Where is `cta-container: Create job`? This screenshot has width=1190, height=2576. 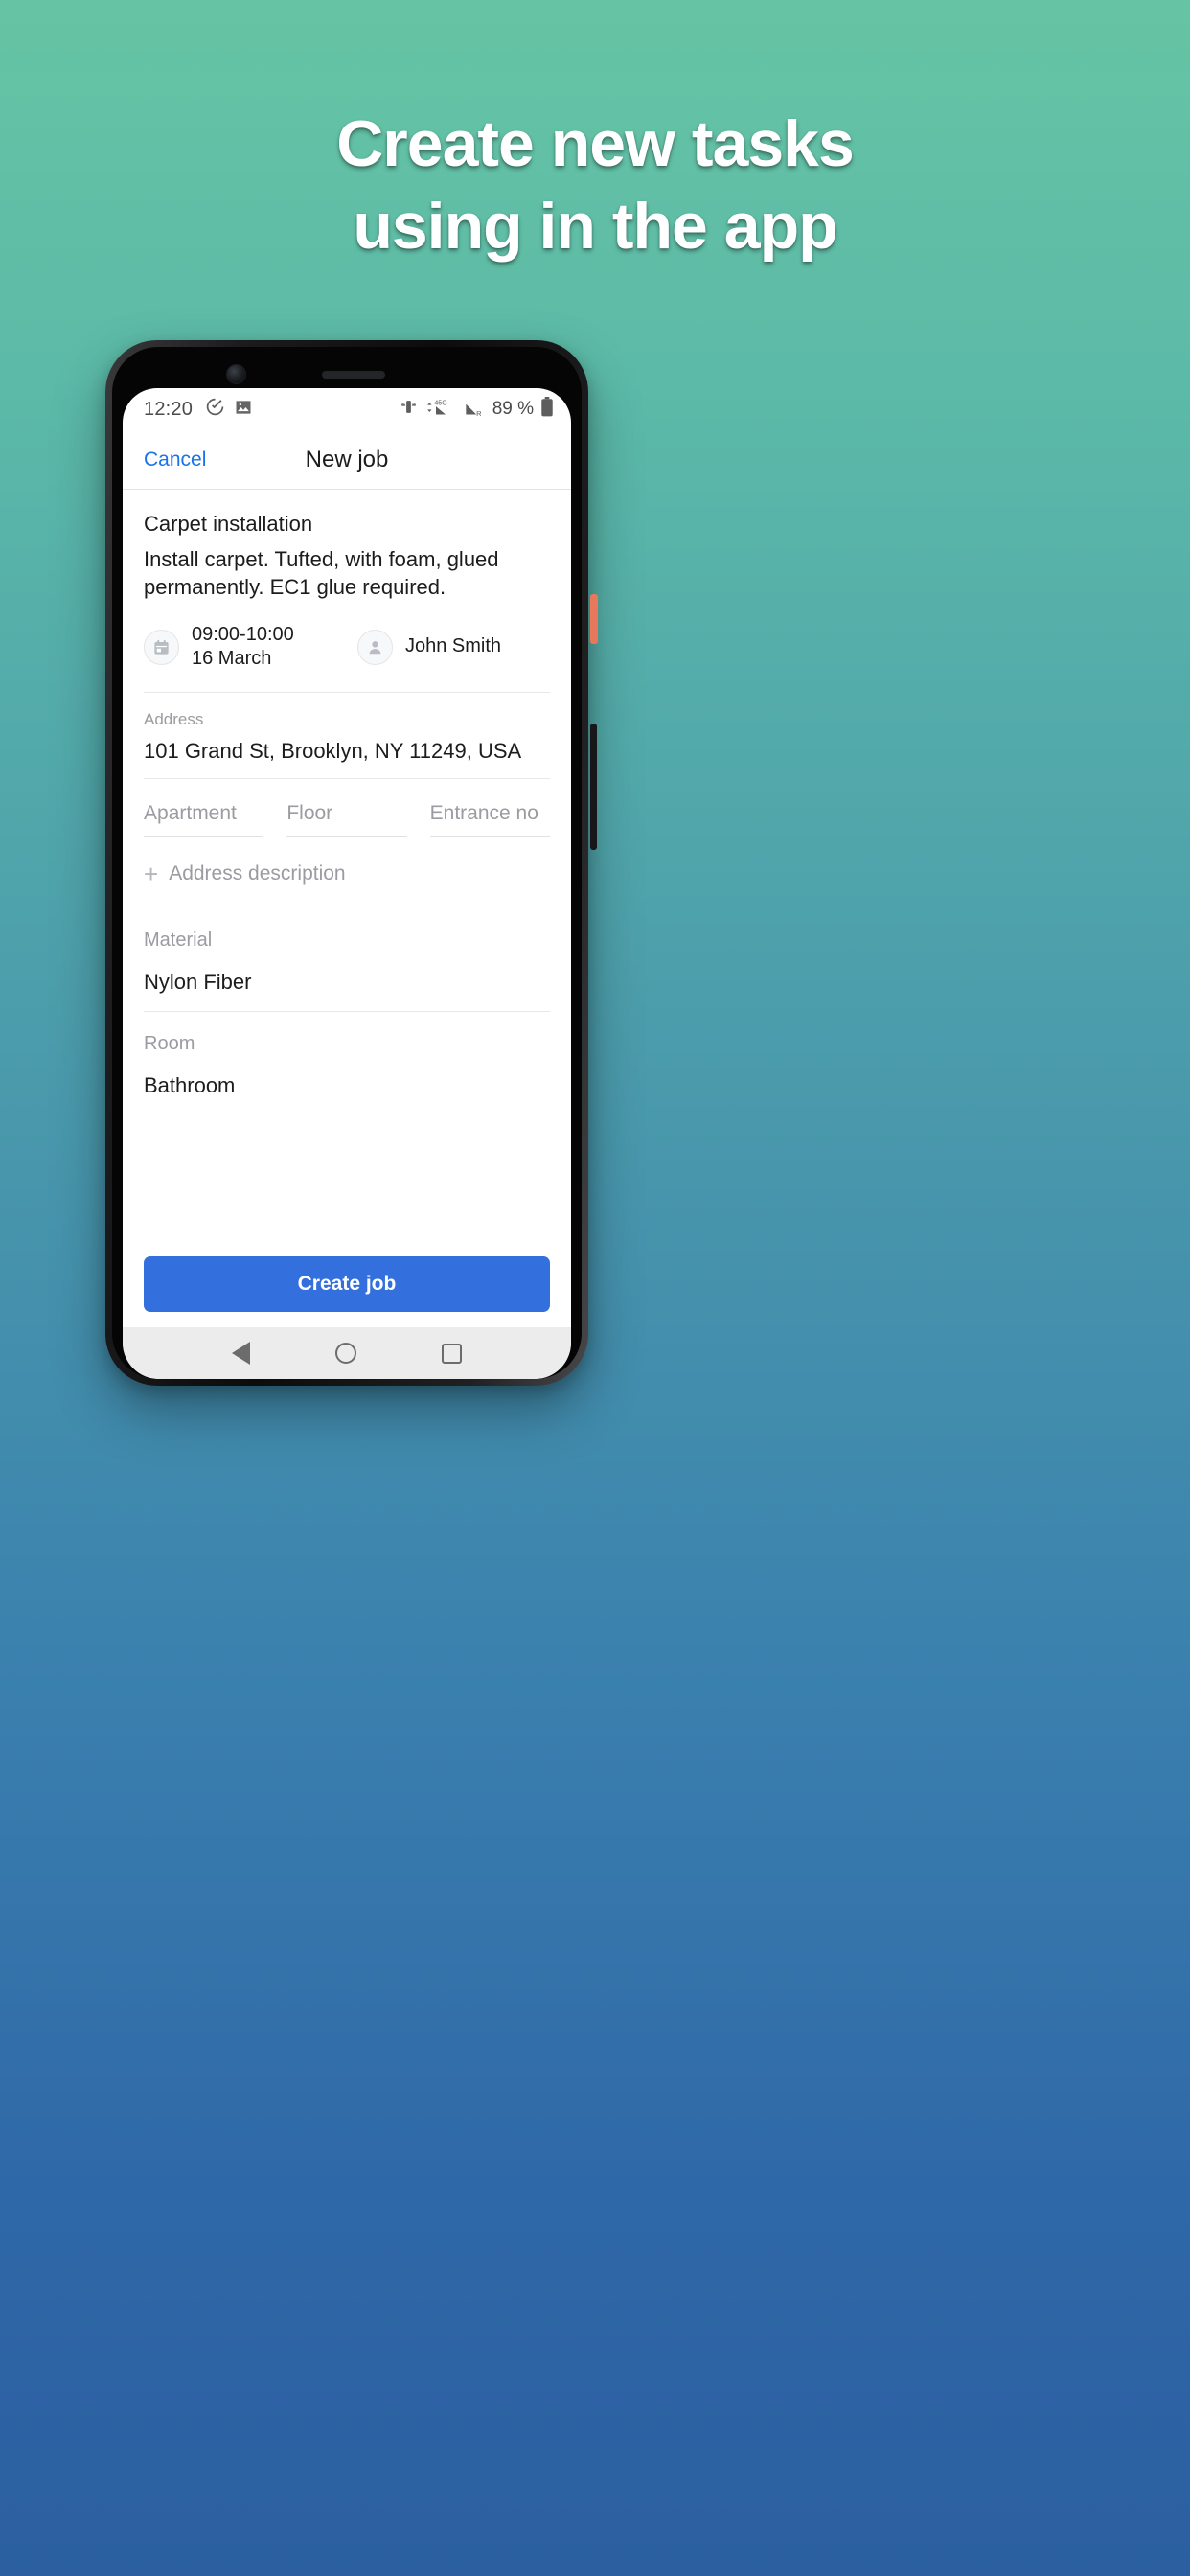 cta-container: Create job is located at coordinates (347, 1291).